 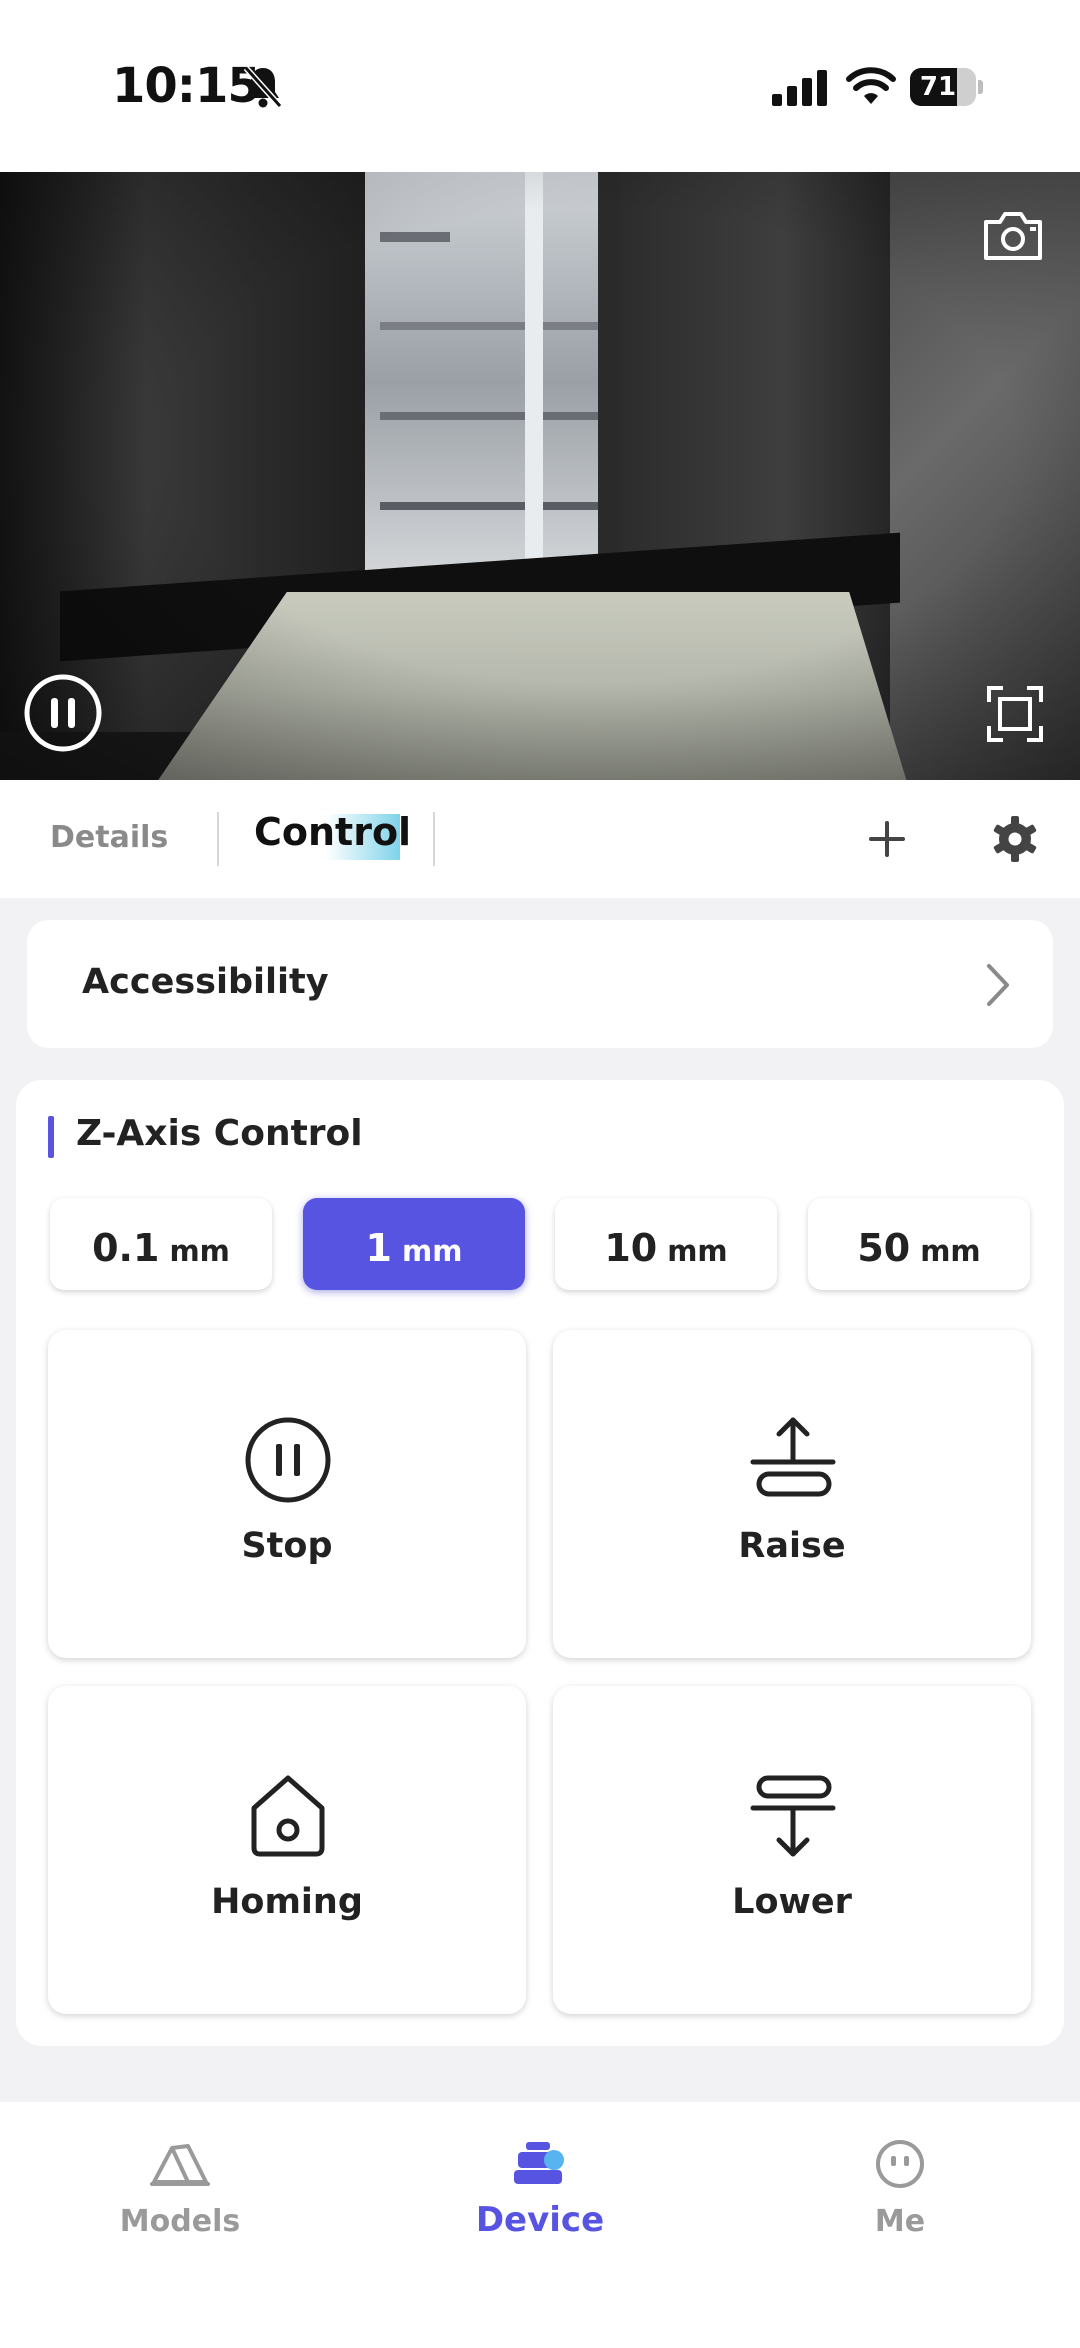 I want to click on me-icon, so click(x=900, y=2164).